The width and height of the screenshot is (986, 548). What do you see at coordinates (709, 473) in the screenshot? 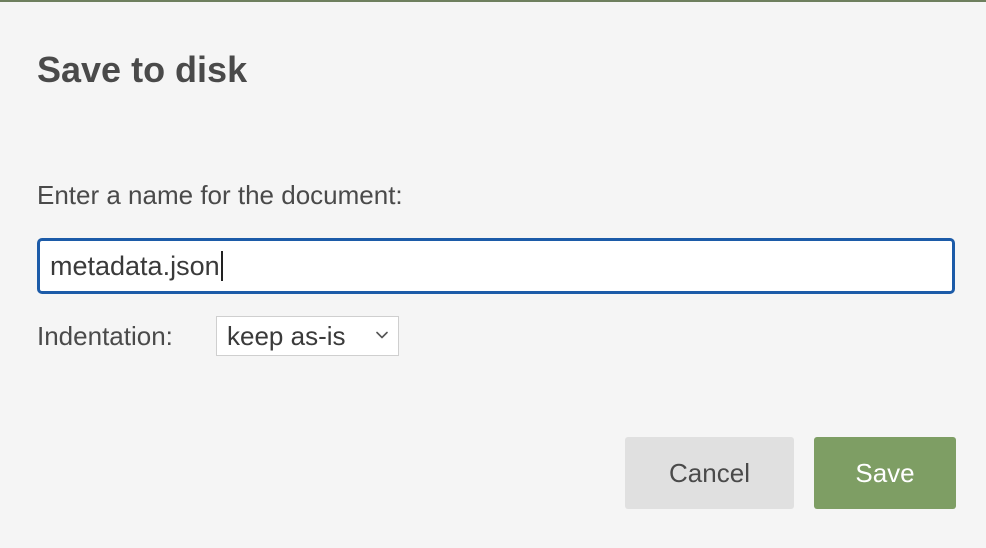
I see `cancel-button: Cancel` at bounding box center [709, 473].